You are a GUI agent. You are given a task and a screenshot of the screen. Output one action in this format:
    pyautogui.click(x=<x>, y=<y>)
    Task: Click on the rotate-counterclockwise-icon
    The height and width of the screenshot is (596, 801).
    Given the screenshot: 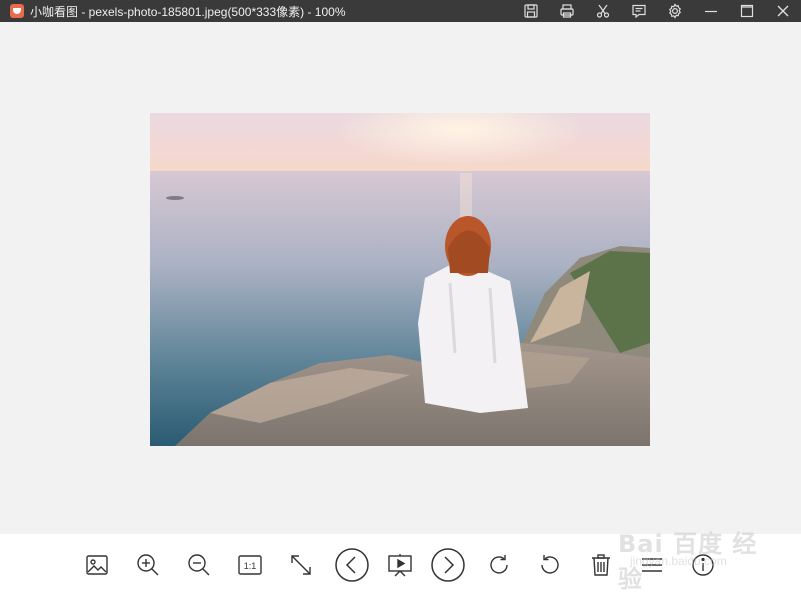 What is the action you would take?
    pyautogui.click(x=550, y=564)
    